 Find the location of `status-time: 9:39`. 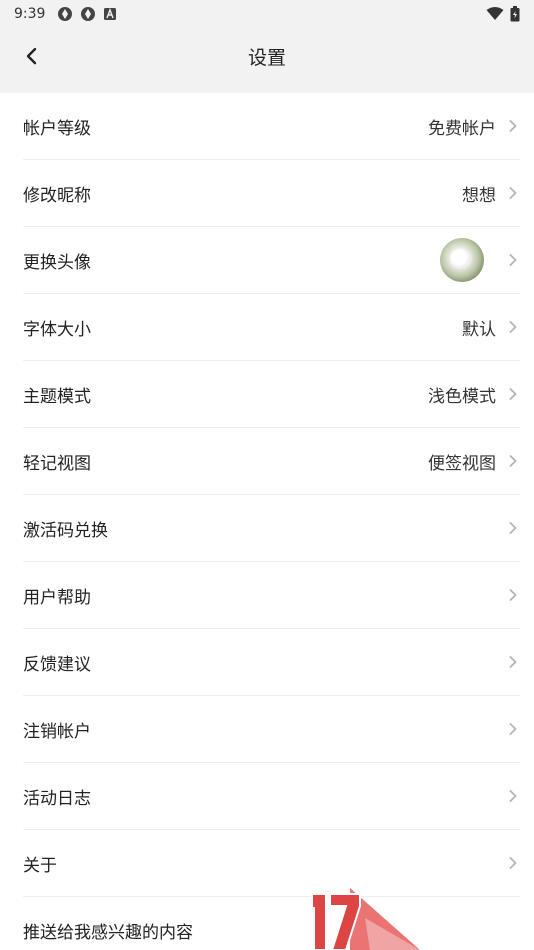

status-time: 9:39 is located at coordinates (30, 14).